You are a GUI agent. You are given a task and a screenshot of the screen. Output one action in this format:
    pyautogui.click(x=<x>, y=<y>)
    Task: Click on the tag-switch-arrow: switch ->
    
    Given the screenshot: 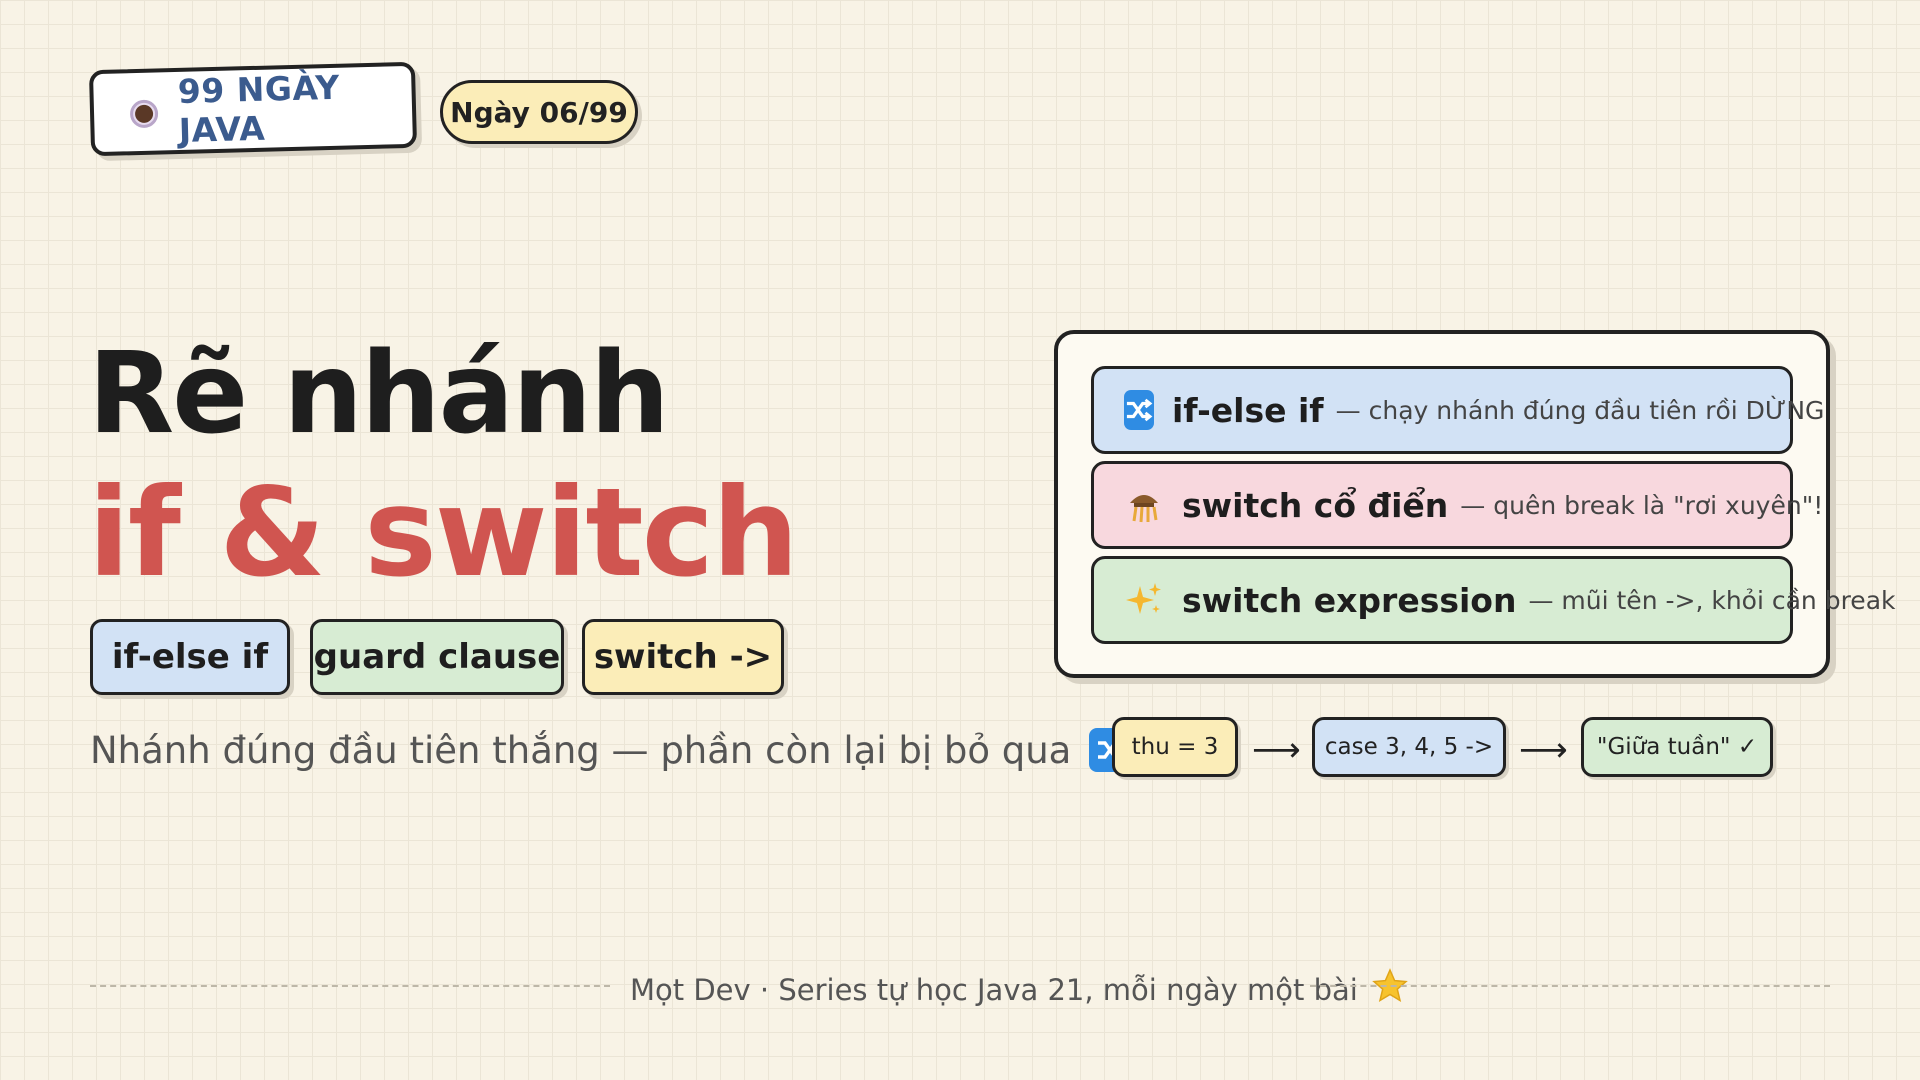 What is the action you would take?
    pyautogui.click(x=683, y=657)
    